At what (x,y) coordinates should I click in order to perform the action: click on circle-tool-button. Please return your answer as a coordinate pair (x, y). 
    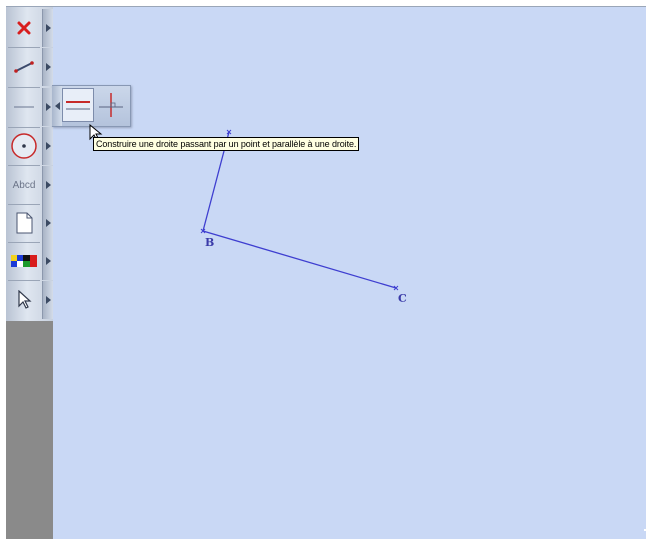
    Looking at the image, I should click on (24, 146).